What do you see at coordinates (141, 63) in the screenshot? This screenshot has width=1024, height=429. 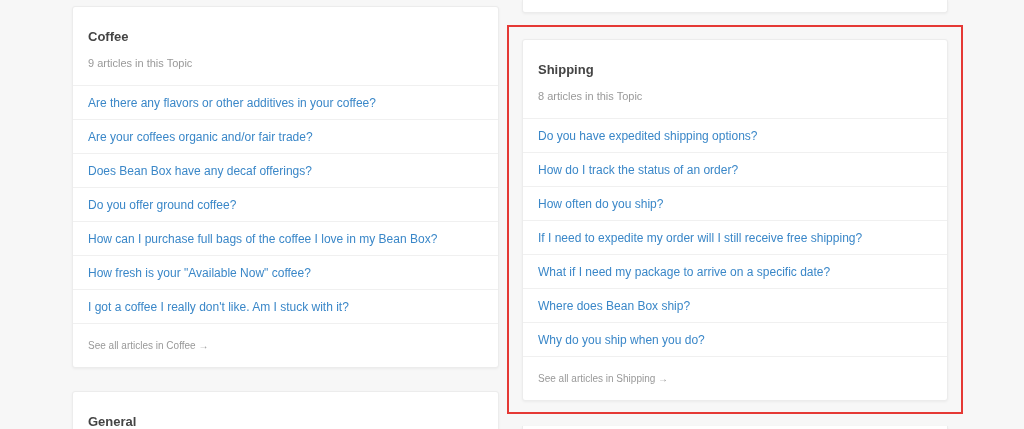 I see `article-count: 9 articles in this Topic` at bounding box center [141, 63].